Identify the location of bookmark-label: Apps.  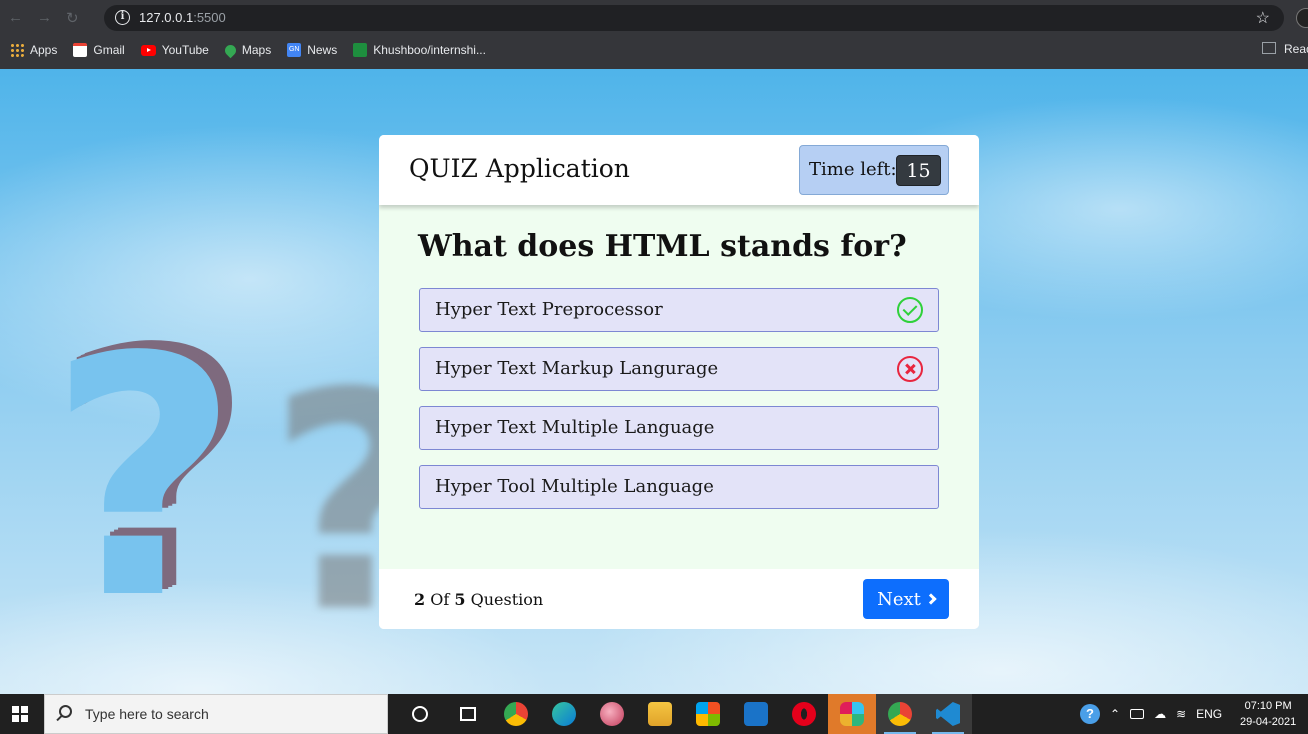
(44, 50).